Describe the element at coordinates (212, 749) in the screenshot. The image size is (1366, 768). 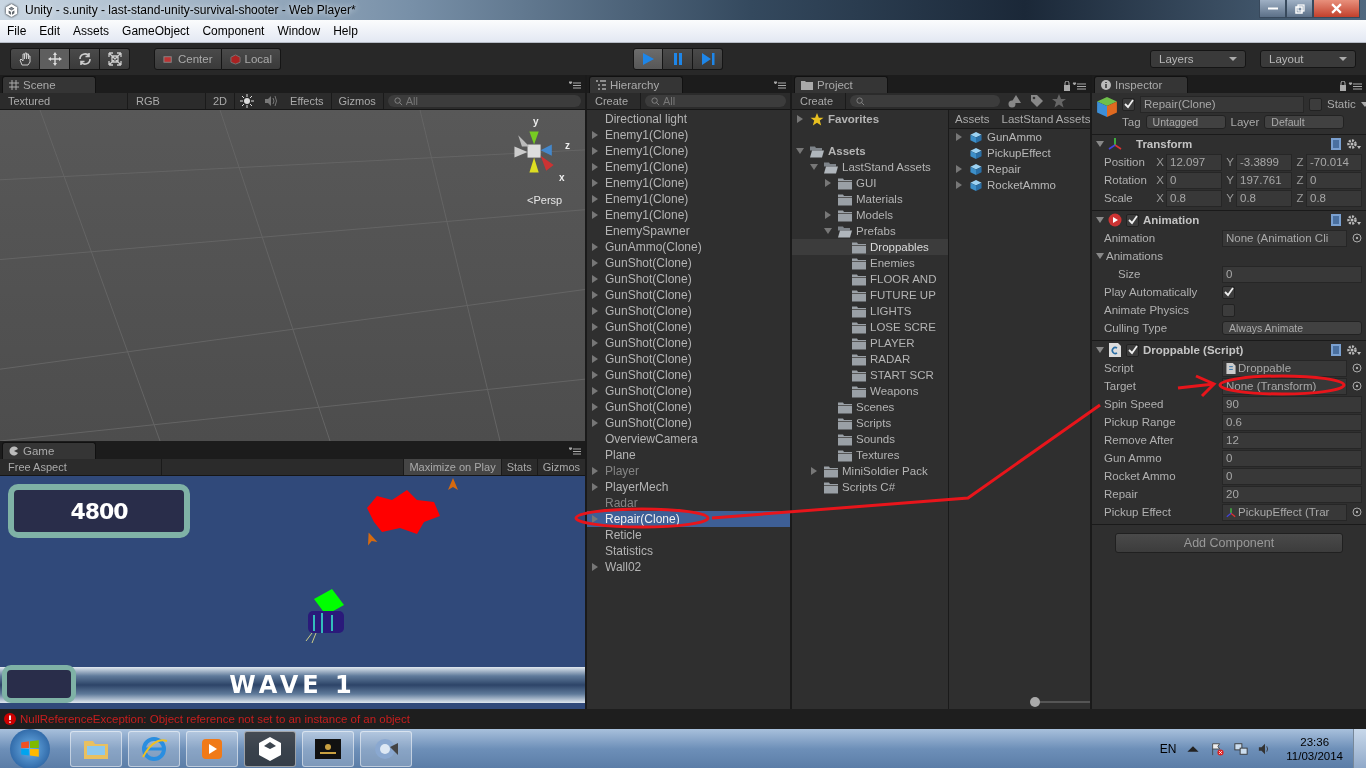
I see `media-player-app-button` at that location.